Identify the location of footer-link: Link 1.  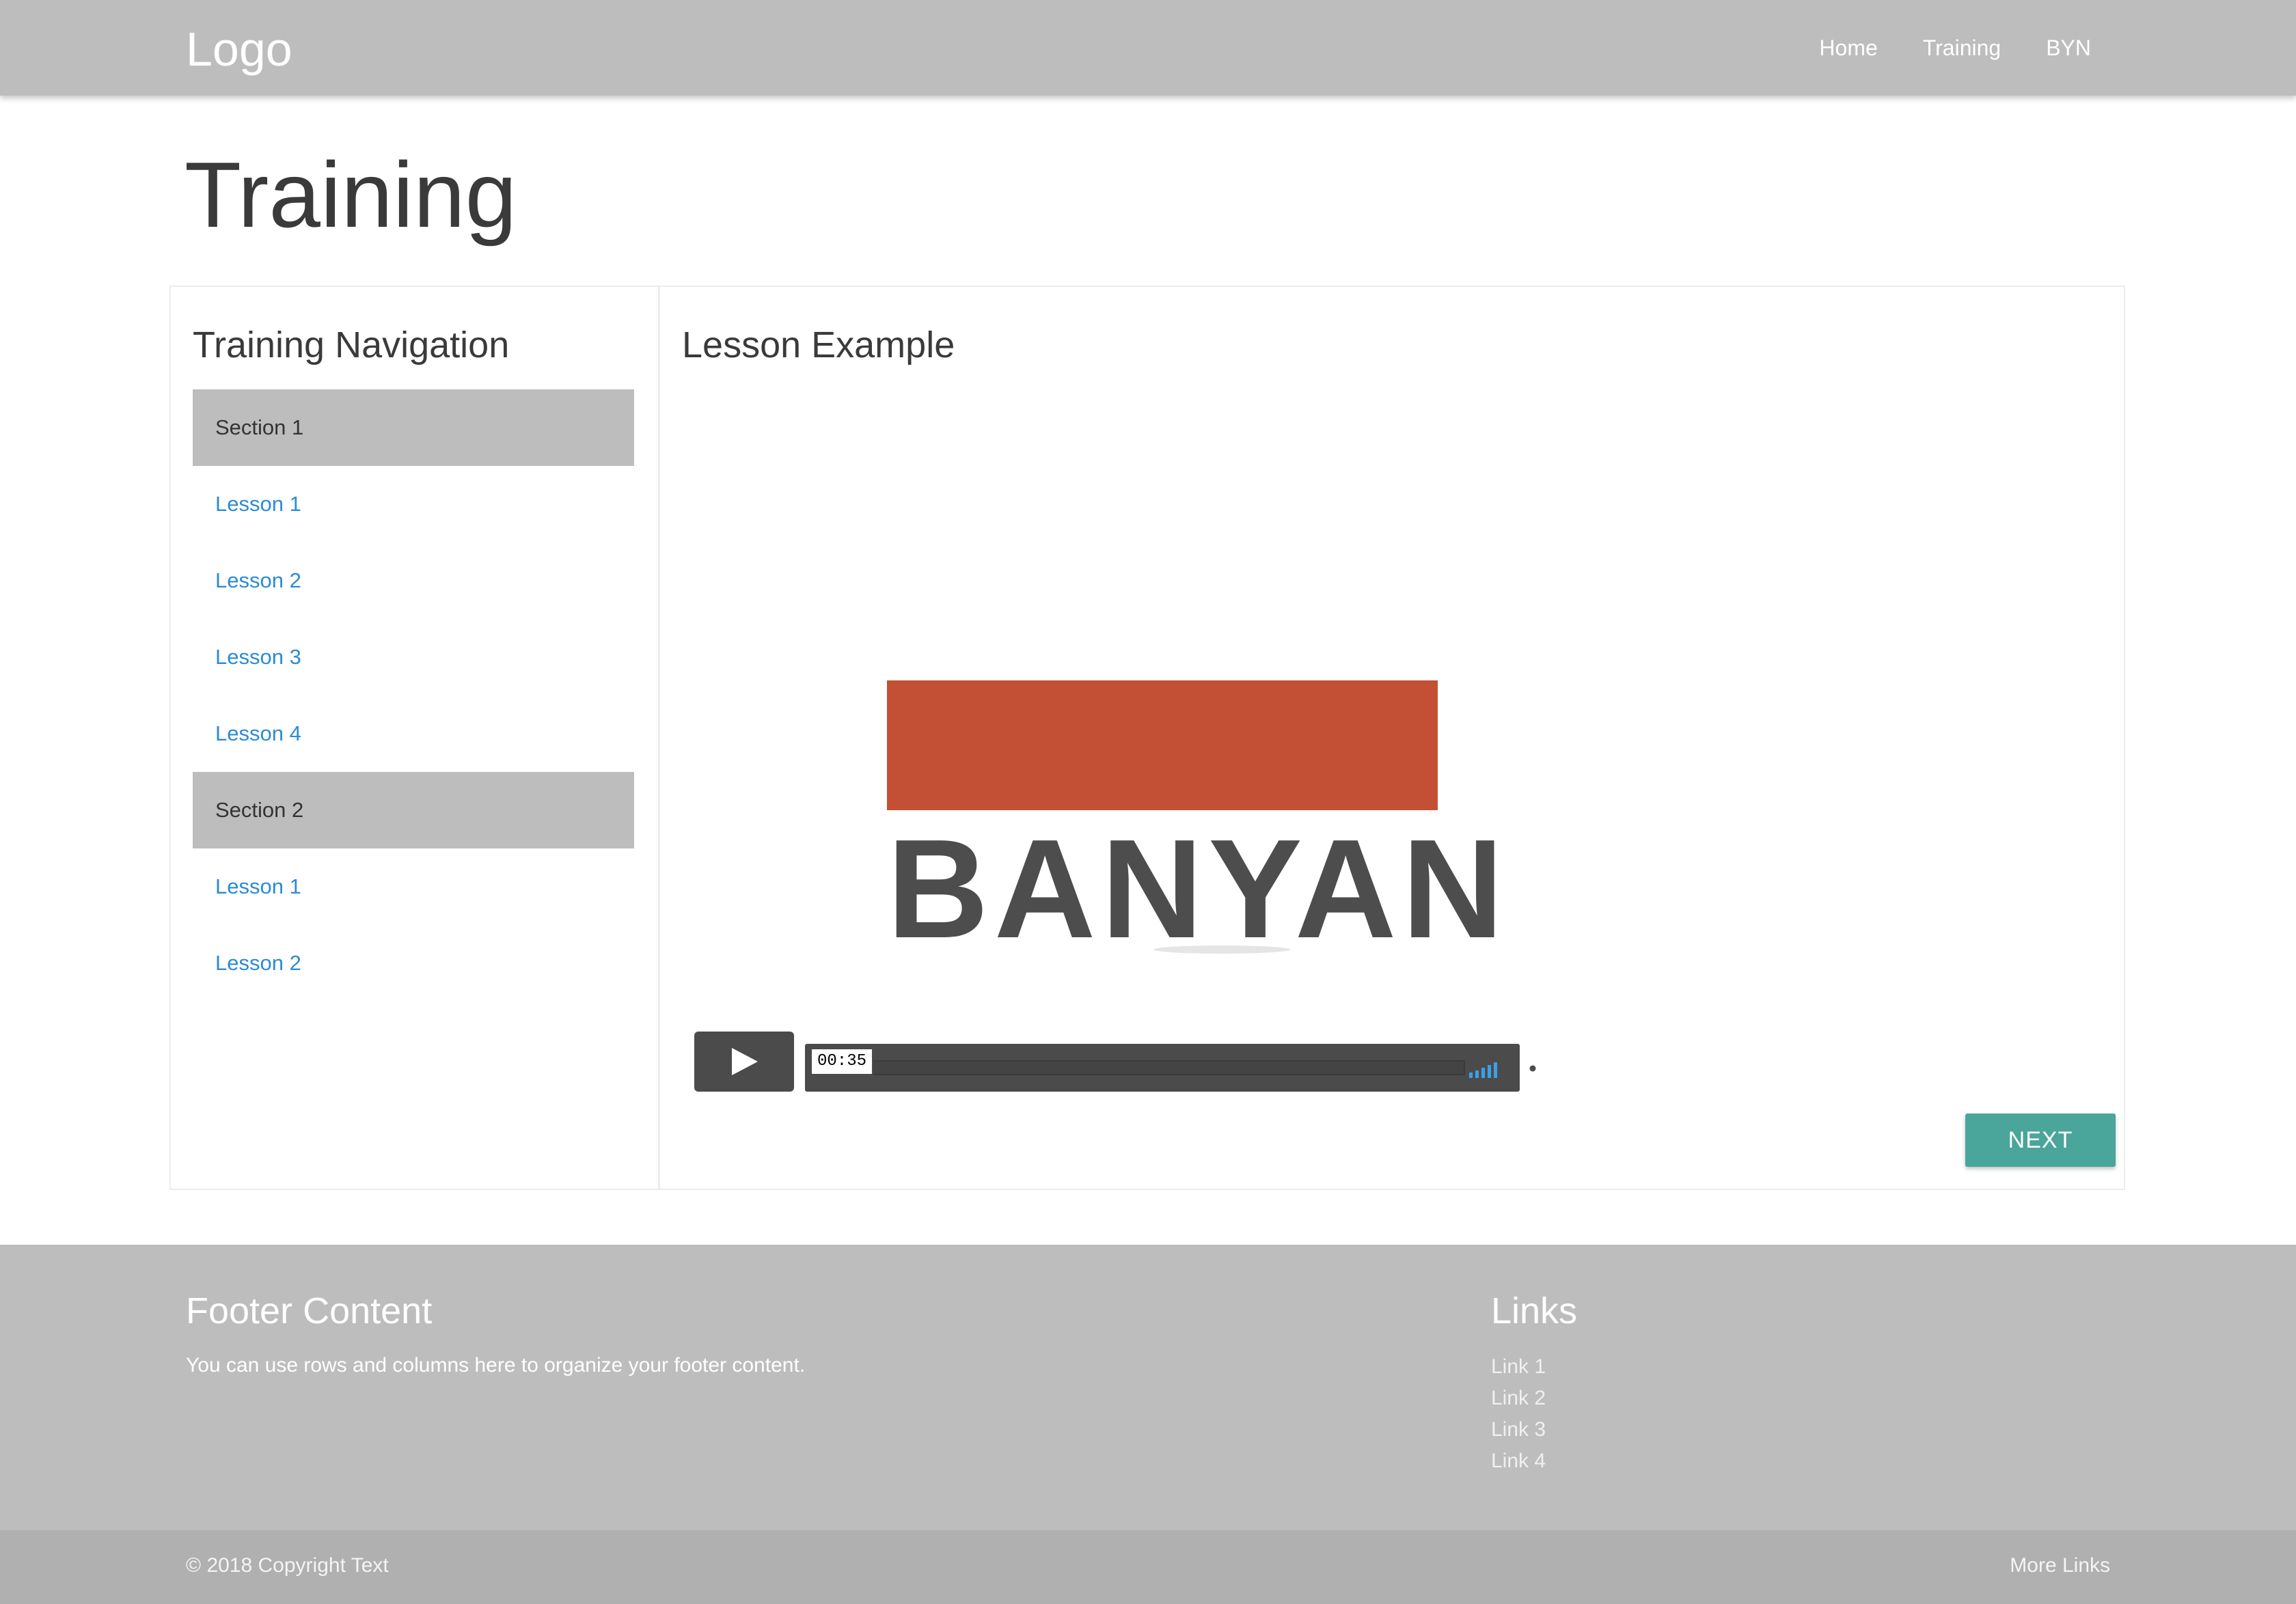
(1518, 1367).